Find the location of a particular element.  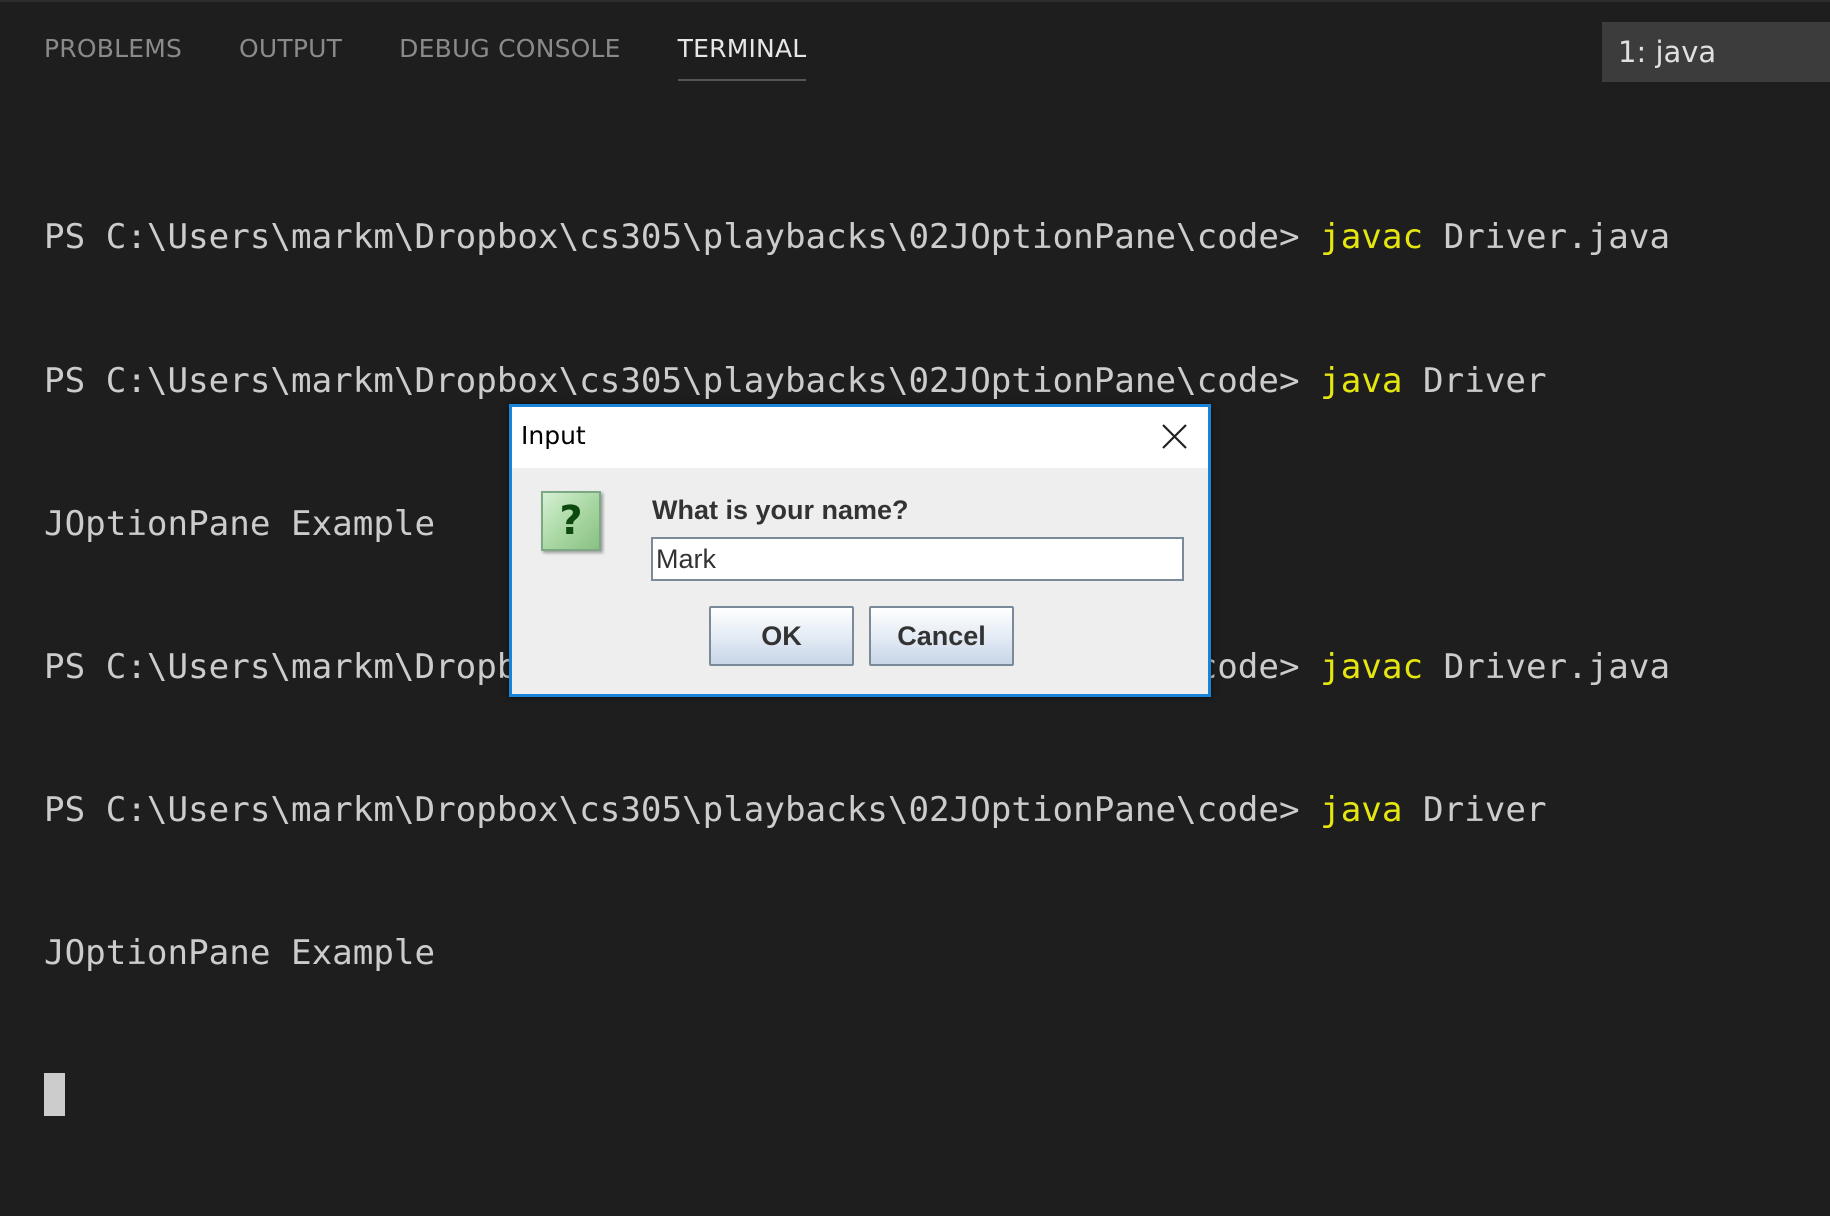

prompt-label: What is your name? is located at coordinates (780, 510).